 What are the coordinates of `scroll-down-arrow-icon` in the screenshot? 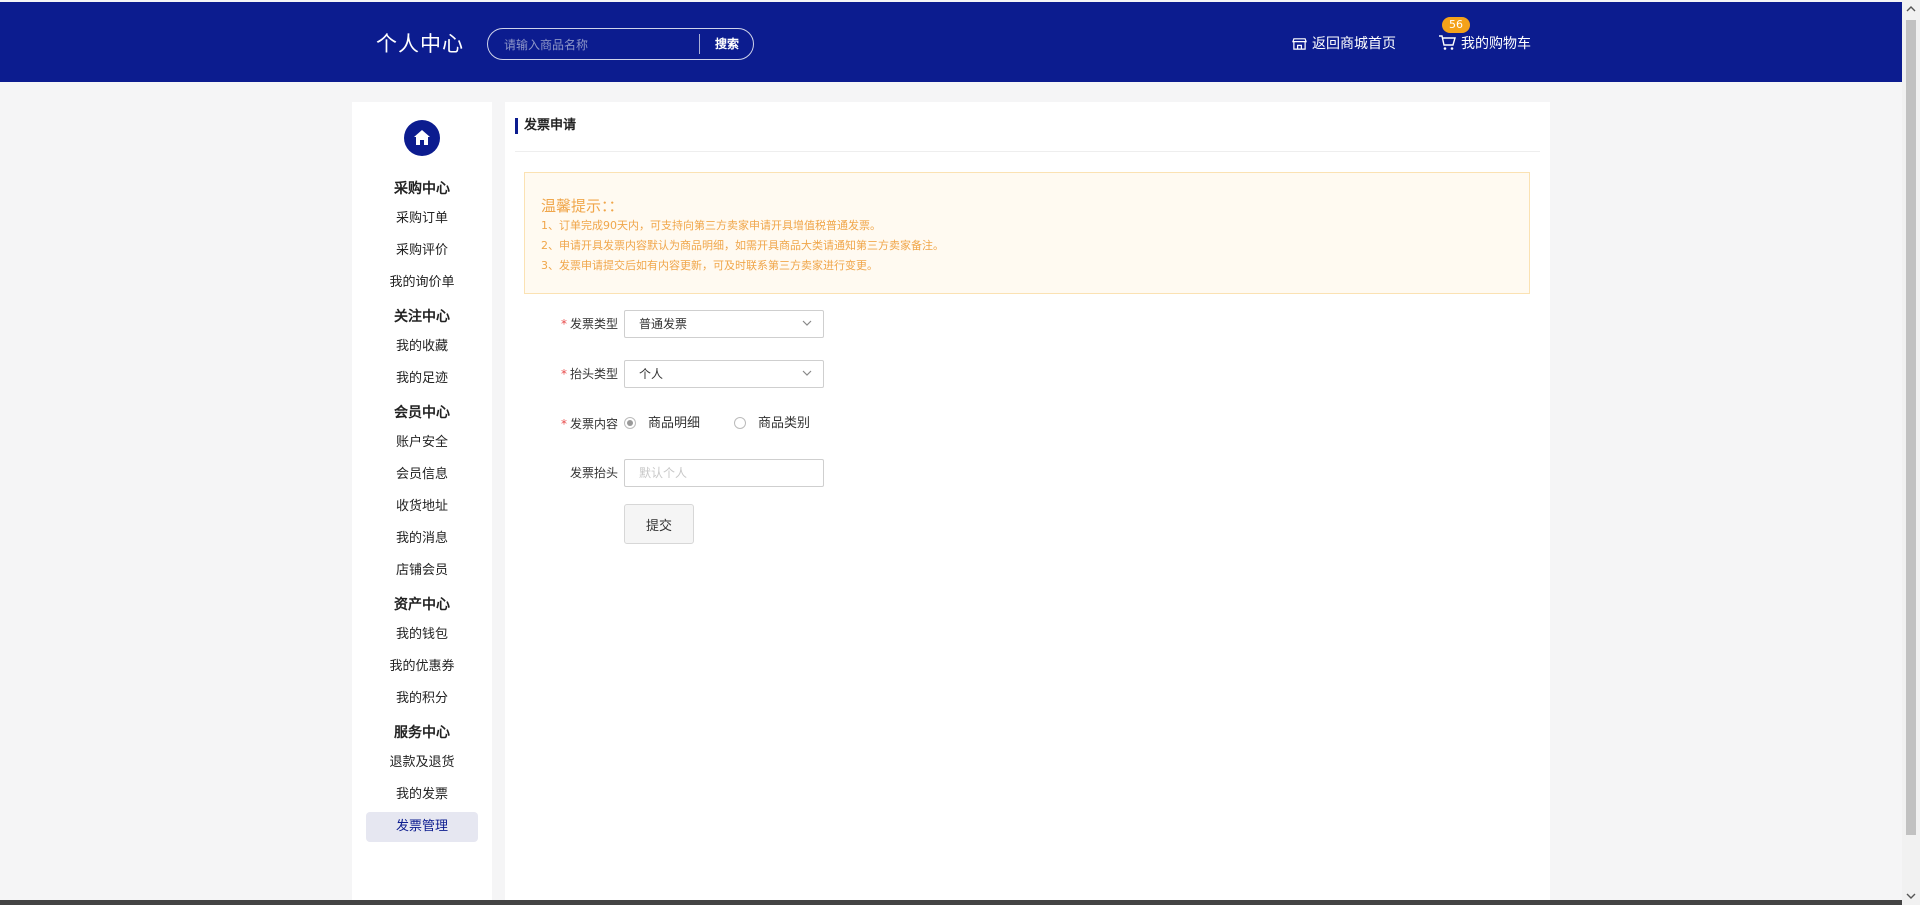 It's located at (1911, 896).